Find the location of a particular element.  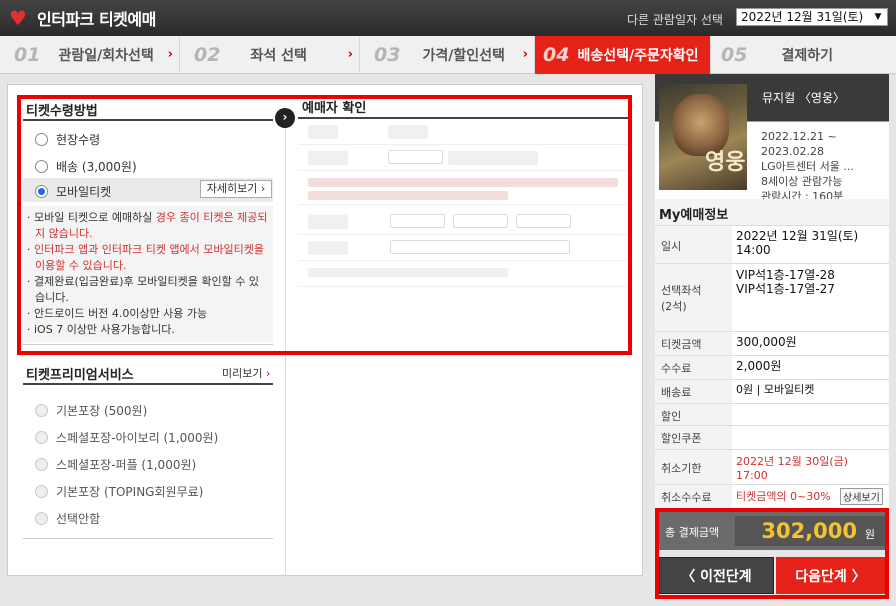

premium-option: 선택안함 is located at coordinates (67, 518).